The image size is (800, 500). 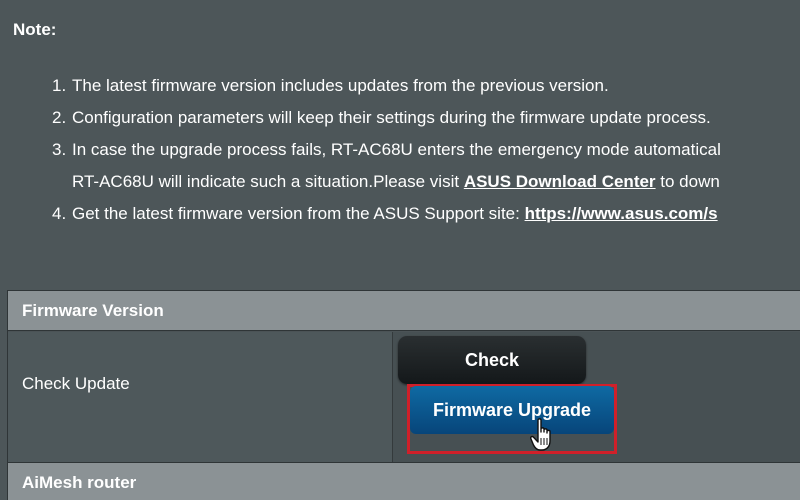 I want to click on note-item-number: 4., so click(x=59, y=213).